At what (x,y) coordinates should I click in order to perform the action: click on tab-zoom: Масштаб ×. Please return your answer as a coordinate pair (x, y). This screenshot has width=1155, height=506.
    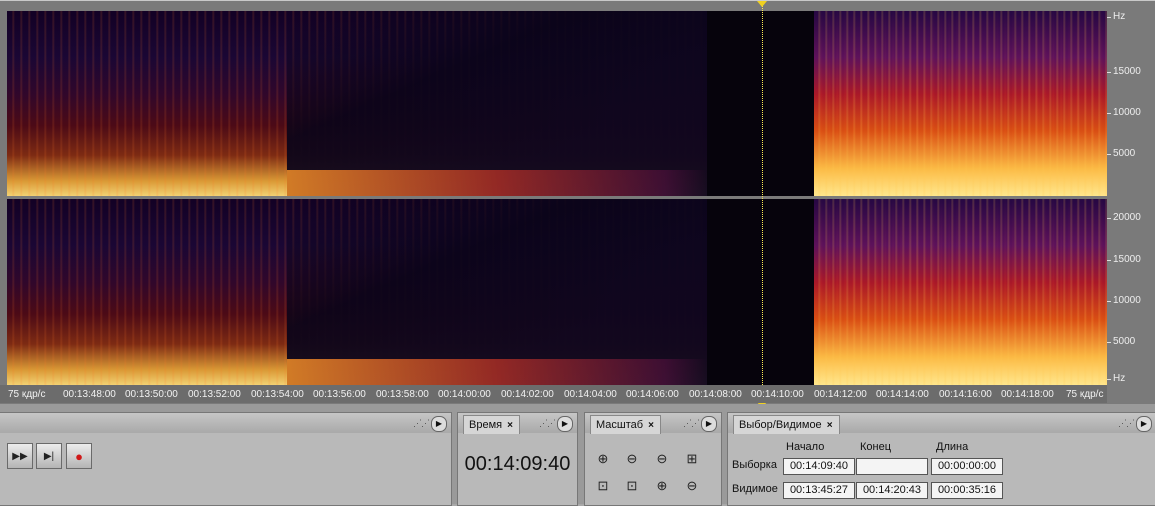
    Looking at the image, I should click on (625, 424).